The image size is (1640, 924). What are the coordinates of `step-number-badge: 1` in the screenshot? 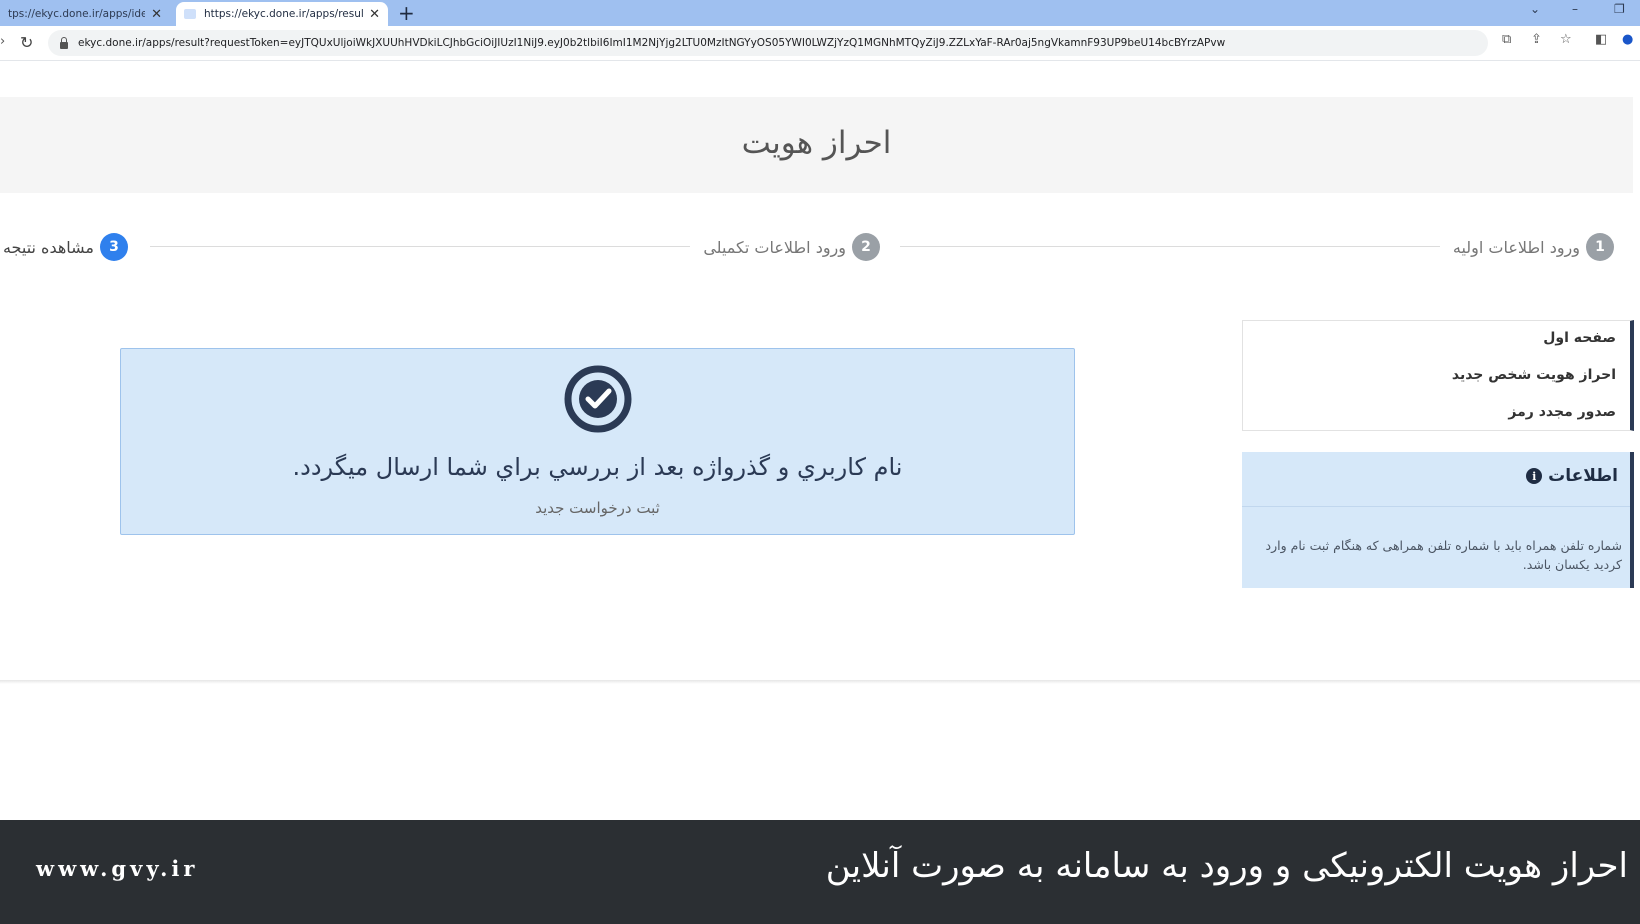 It's located at (1600, 247).